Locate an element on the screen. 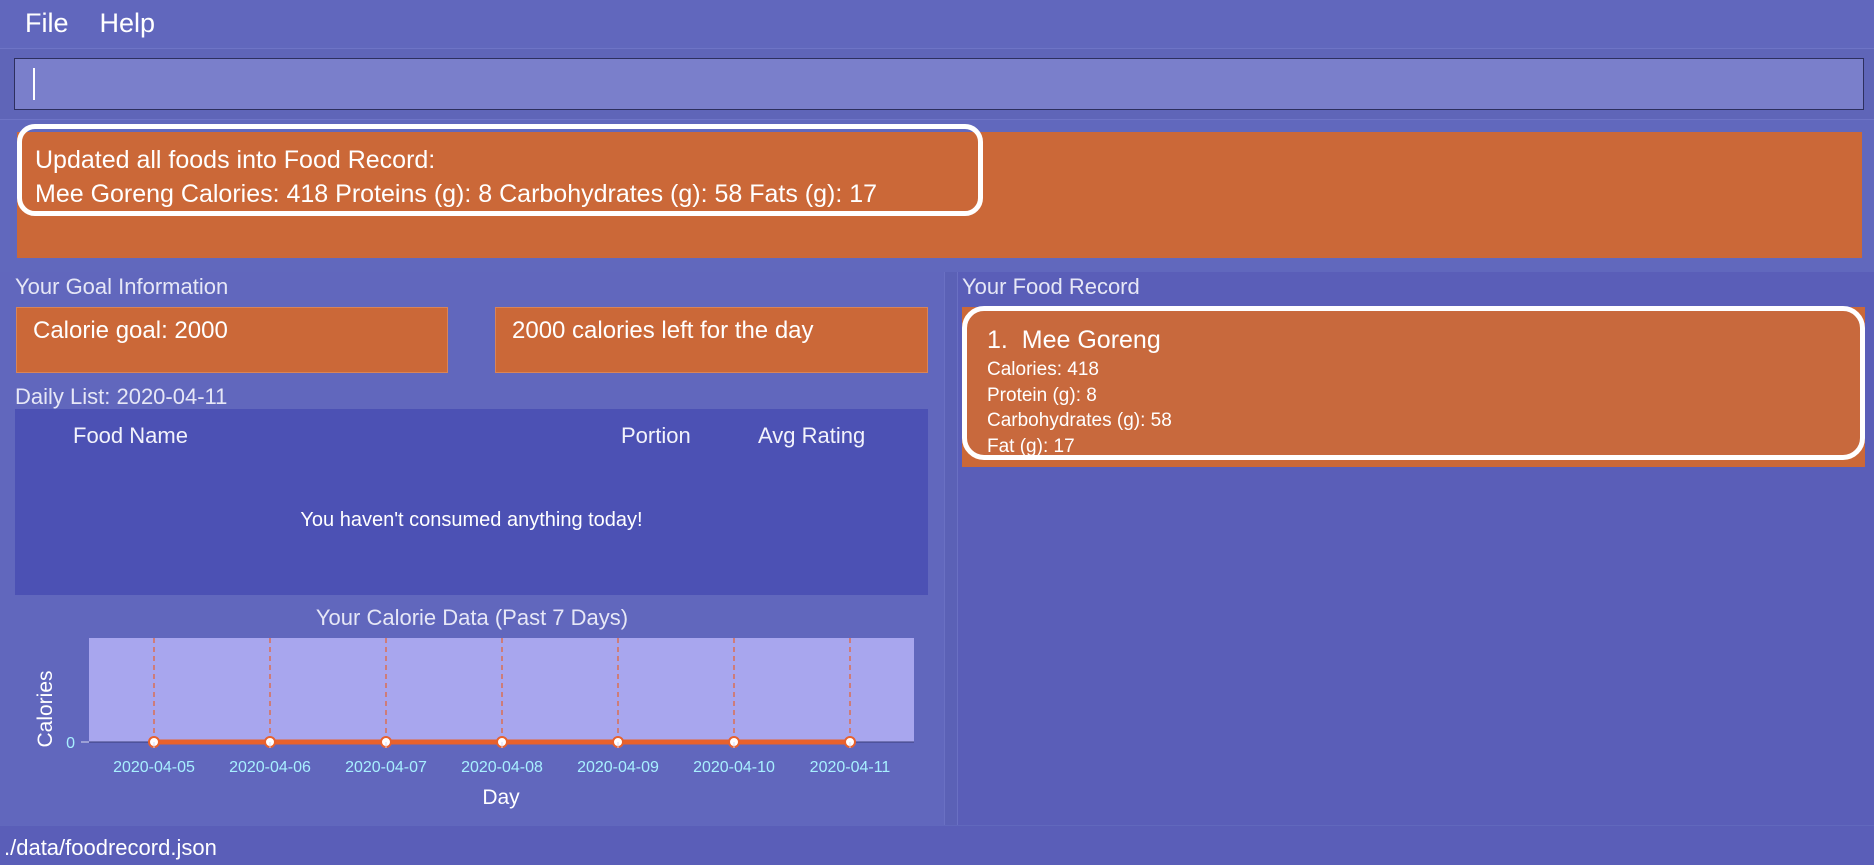 The image size is (1874, 865). x-tick-label: 2020-04-05 is located at coordinates (154, 767).